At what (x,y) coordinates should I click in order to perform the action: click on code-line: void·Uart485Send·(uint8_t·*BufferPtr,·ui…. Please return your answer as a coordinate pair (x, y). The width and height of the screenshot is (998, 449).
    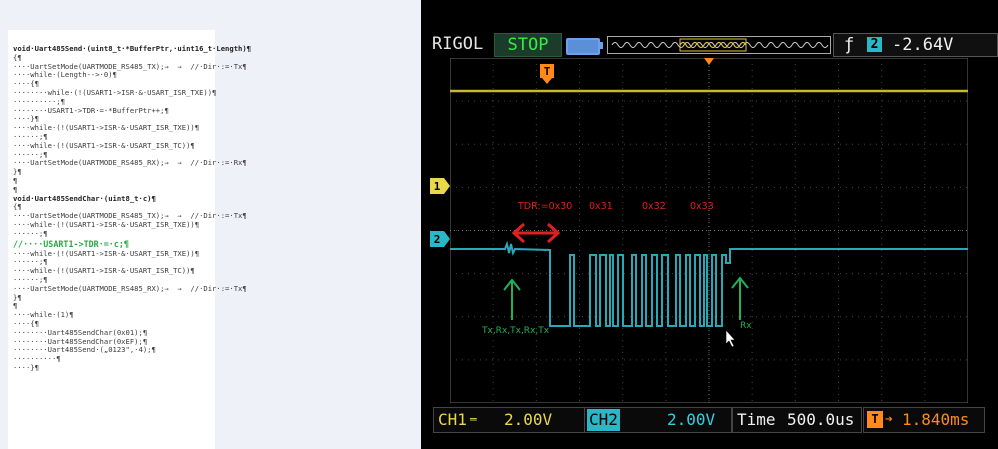
    Looking at the image, I should click on (132, 48).